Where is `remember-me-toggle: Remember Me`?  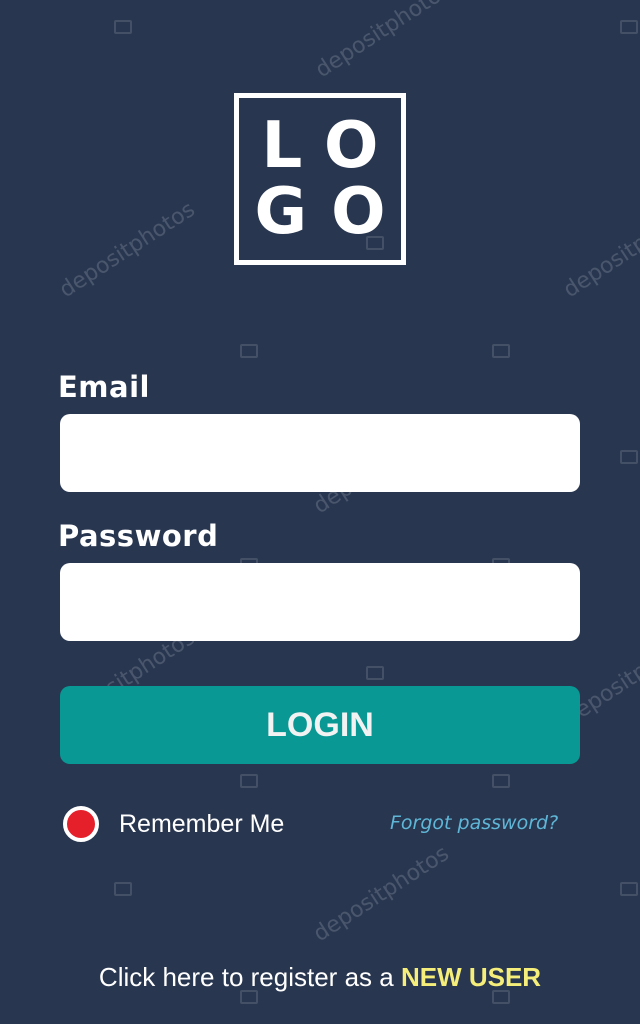 remember-me-toggle: Remember Me is located at coordinates (173, 824).